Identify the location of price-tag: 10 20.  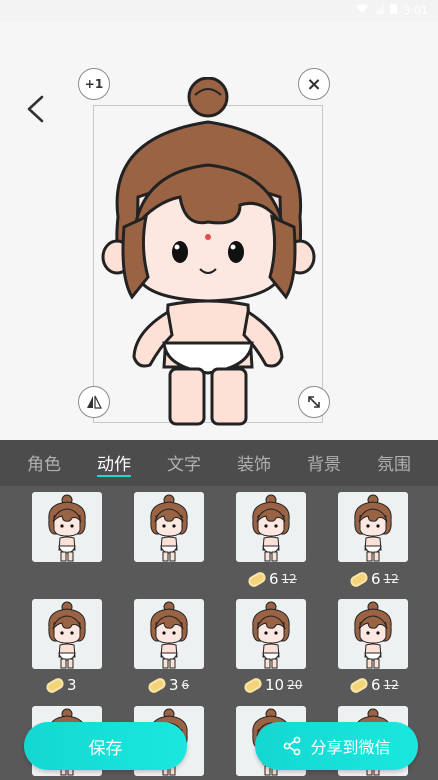
(272, 685).